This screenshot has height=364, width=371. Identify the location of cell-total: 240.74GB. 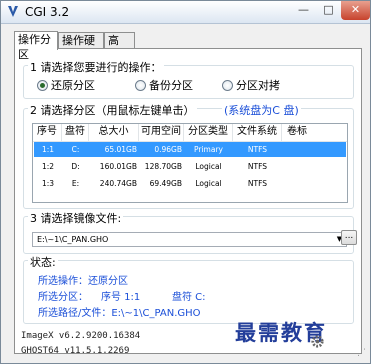
(118, 183).